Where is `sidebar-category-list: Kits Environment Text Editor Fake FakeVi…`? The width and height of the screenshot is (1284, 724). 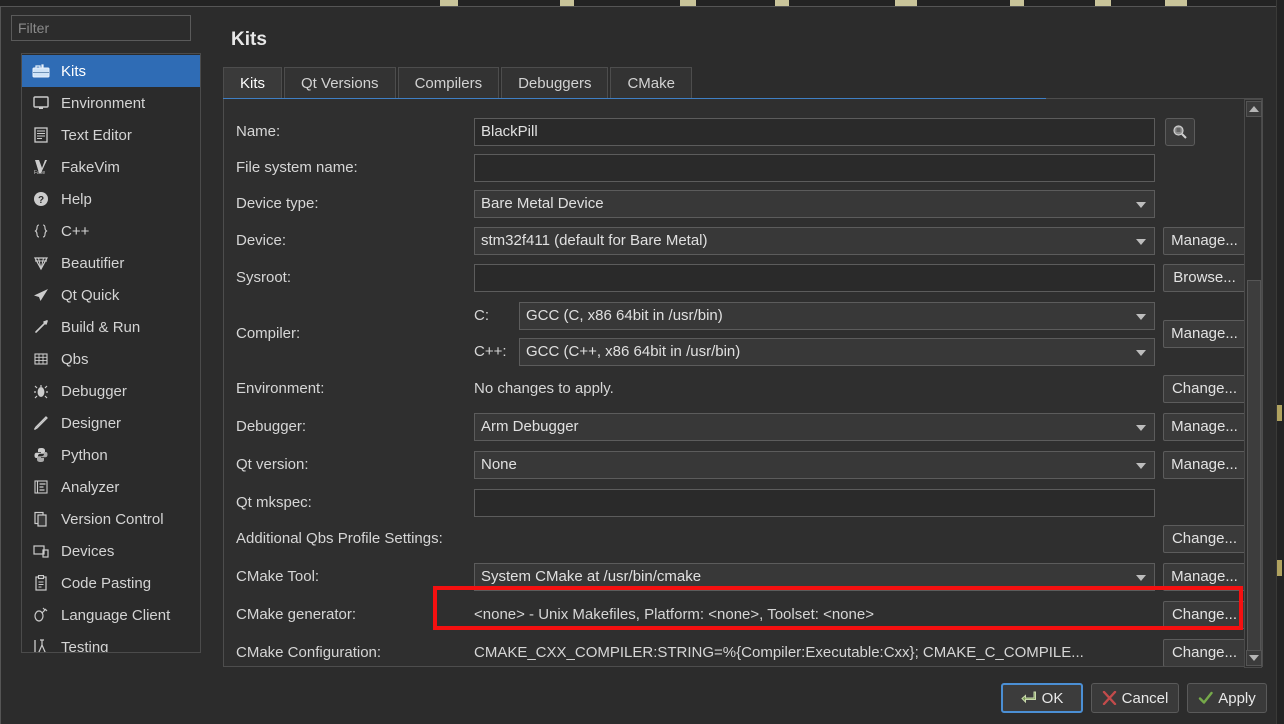
sidebar-category-list: Kits Environment Text Editor Fake FakeVi… is located at coordinates (111, 353).